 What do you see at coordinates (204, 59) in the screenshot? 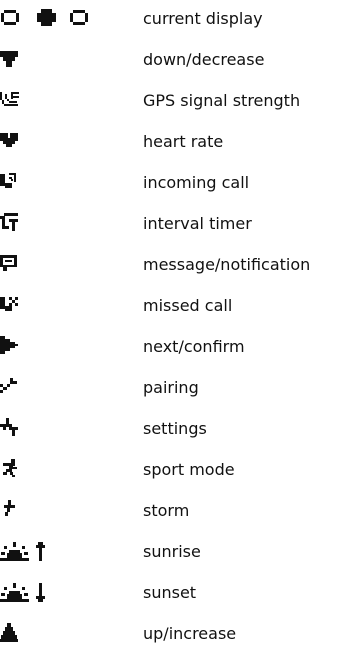
I see `legend-label: down/decrease` at bounding box center [204, 59].